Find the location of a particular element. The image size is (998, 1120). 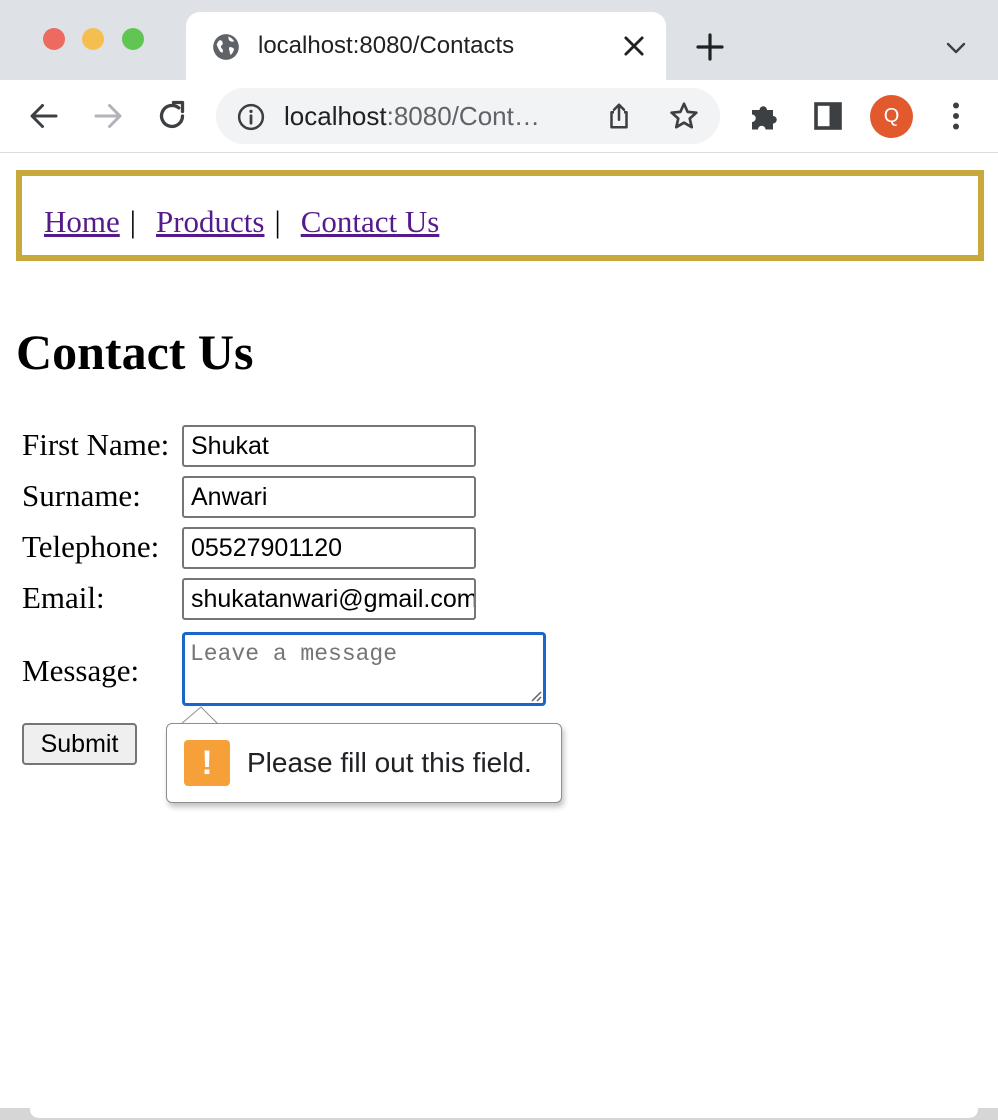

nav-bar: Home | Products | Contact Us is located at coordinates (500, 215).